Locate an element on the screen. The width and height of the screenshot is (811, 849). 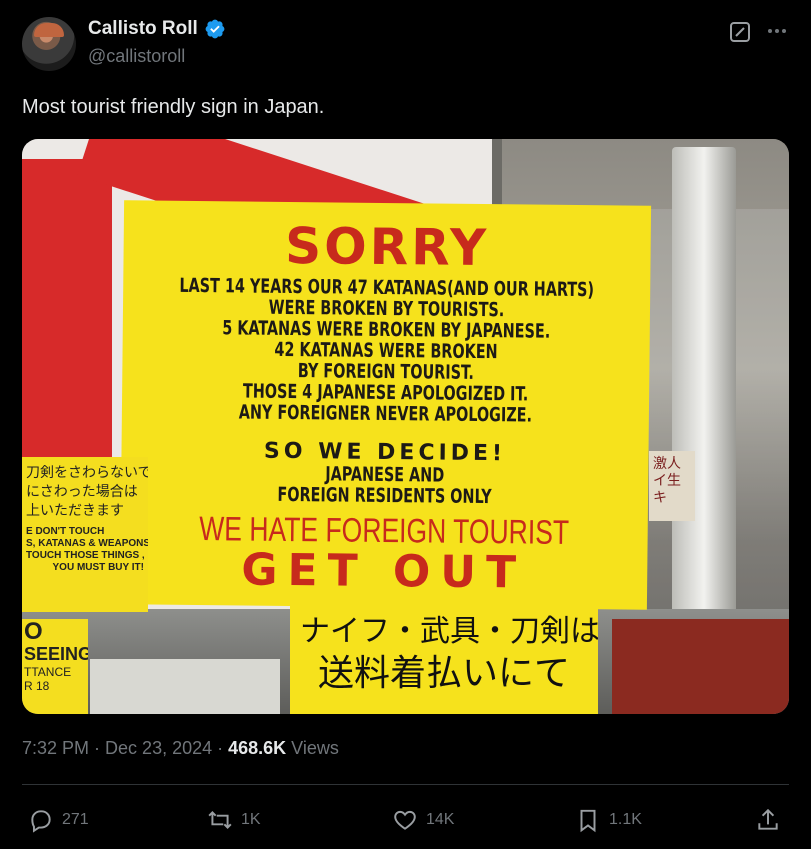
divider is located at coordinates (405, 784).